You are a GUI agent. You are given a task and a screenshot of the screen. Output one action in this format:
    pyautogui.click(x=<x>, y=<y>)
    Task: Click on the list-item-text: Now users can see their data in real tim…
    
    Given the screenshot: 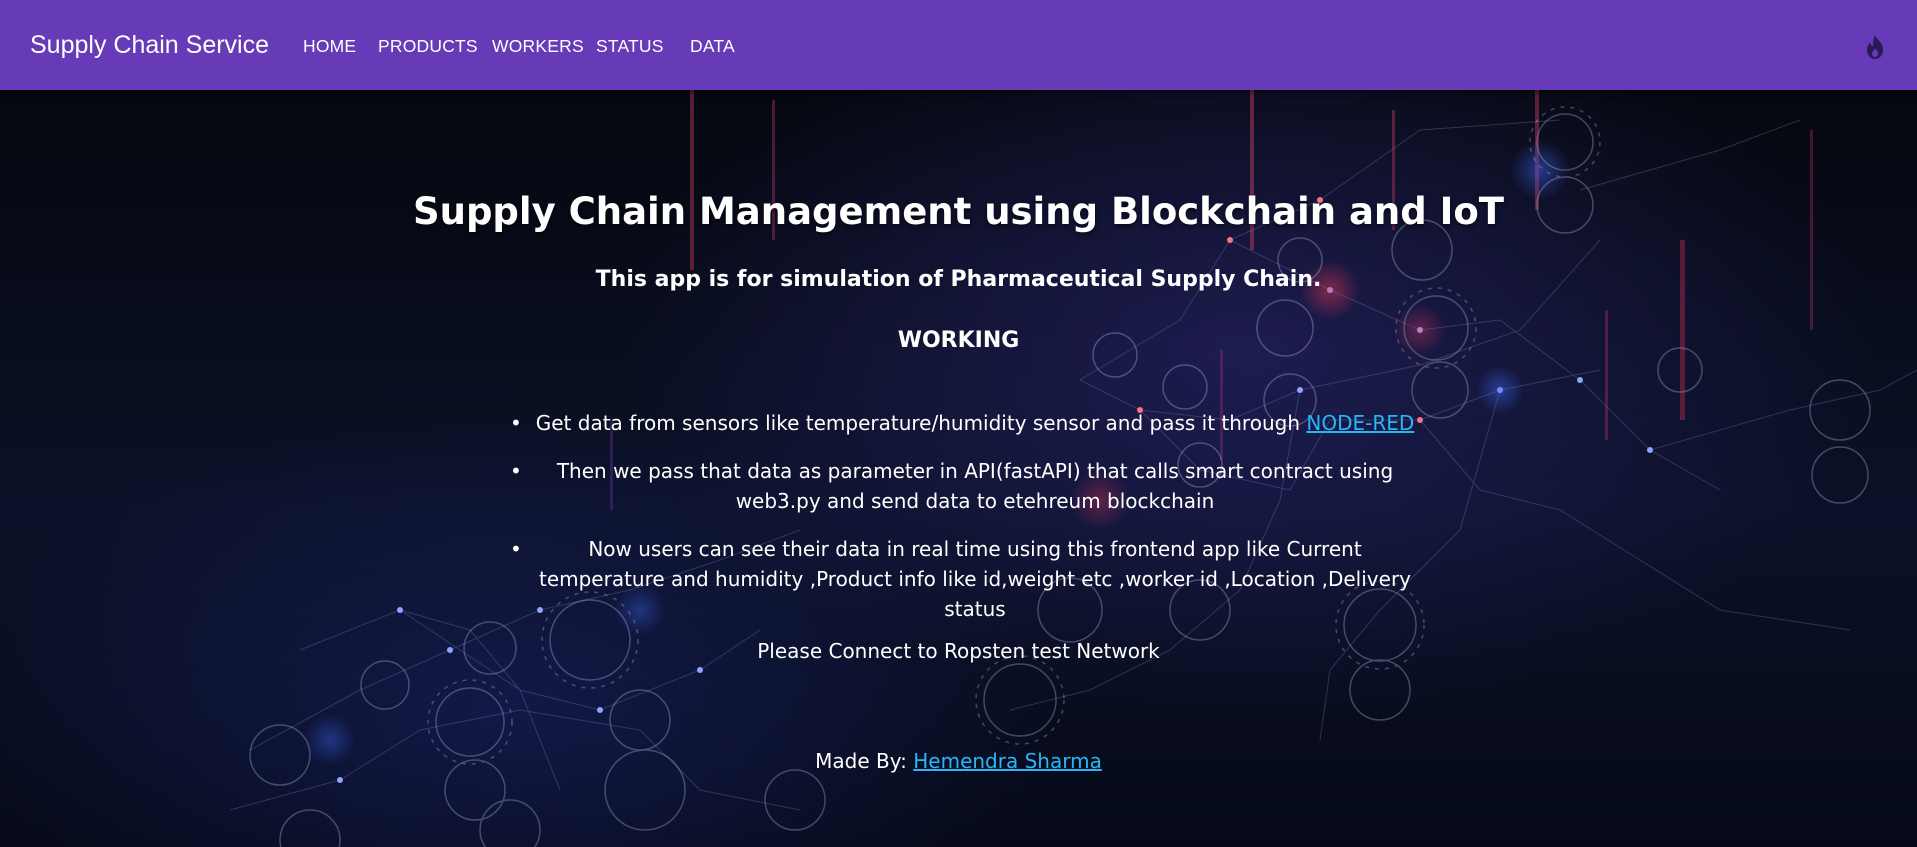 What is the action you would take?
    pyautogui.click(x=974, y=579)
    